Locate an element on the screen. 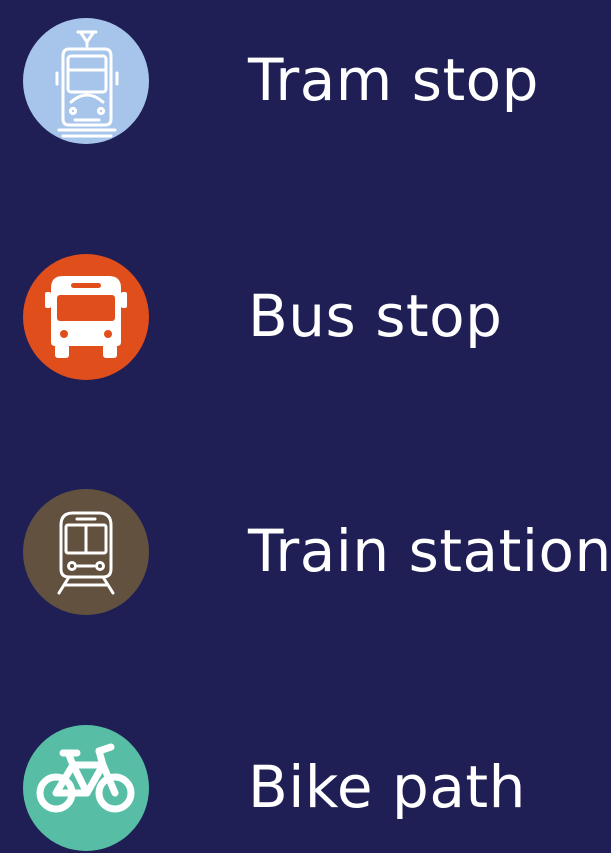  legend-label-bus: Bus stop is located at coordinates (375, 316).